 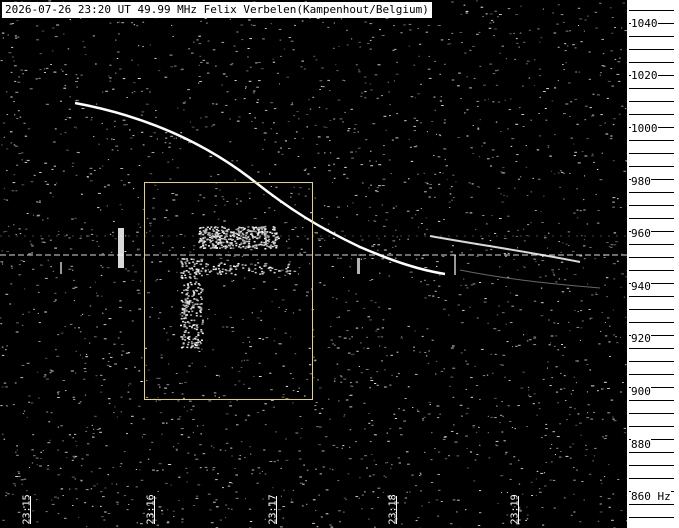 I want to click on burst-echo, so click(x=121, y=248).